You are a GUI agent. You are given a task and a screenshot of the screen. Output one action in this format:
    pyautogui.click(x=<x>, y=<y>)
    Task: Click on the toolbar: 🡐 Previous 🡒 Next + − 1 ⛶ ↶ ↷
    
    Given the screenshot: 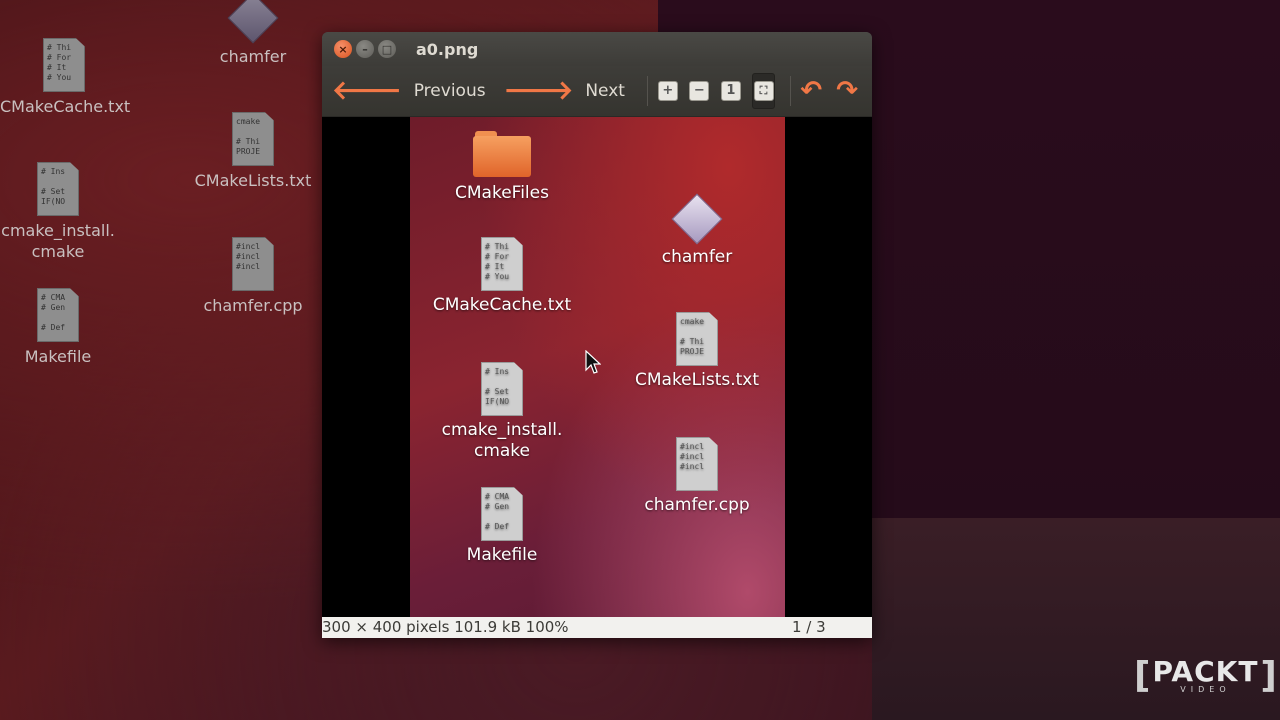 What is the action you would take?
    pyautogui.click(x=597, y=91)
    